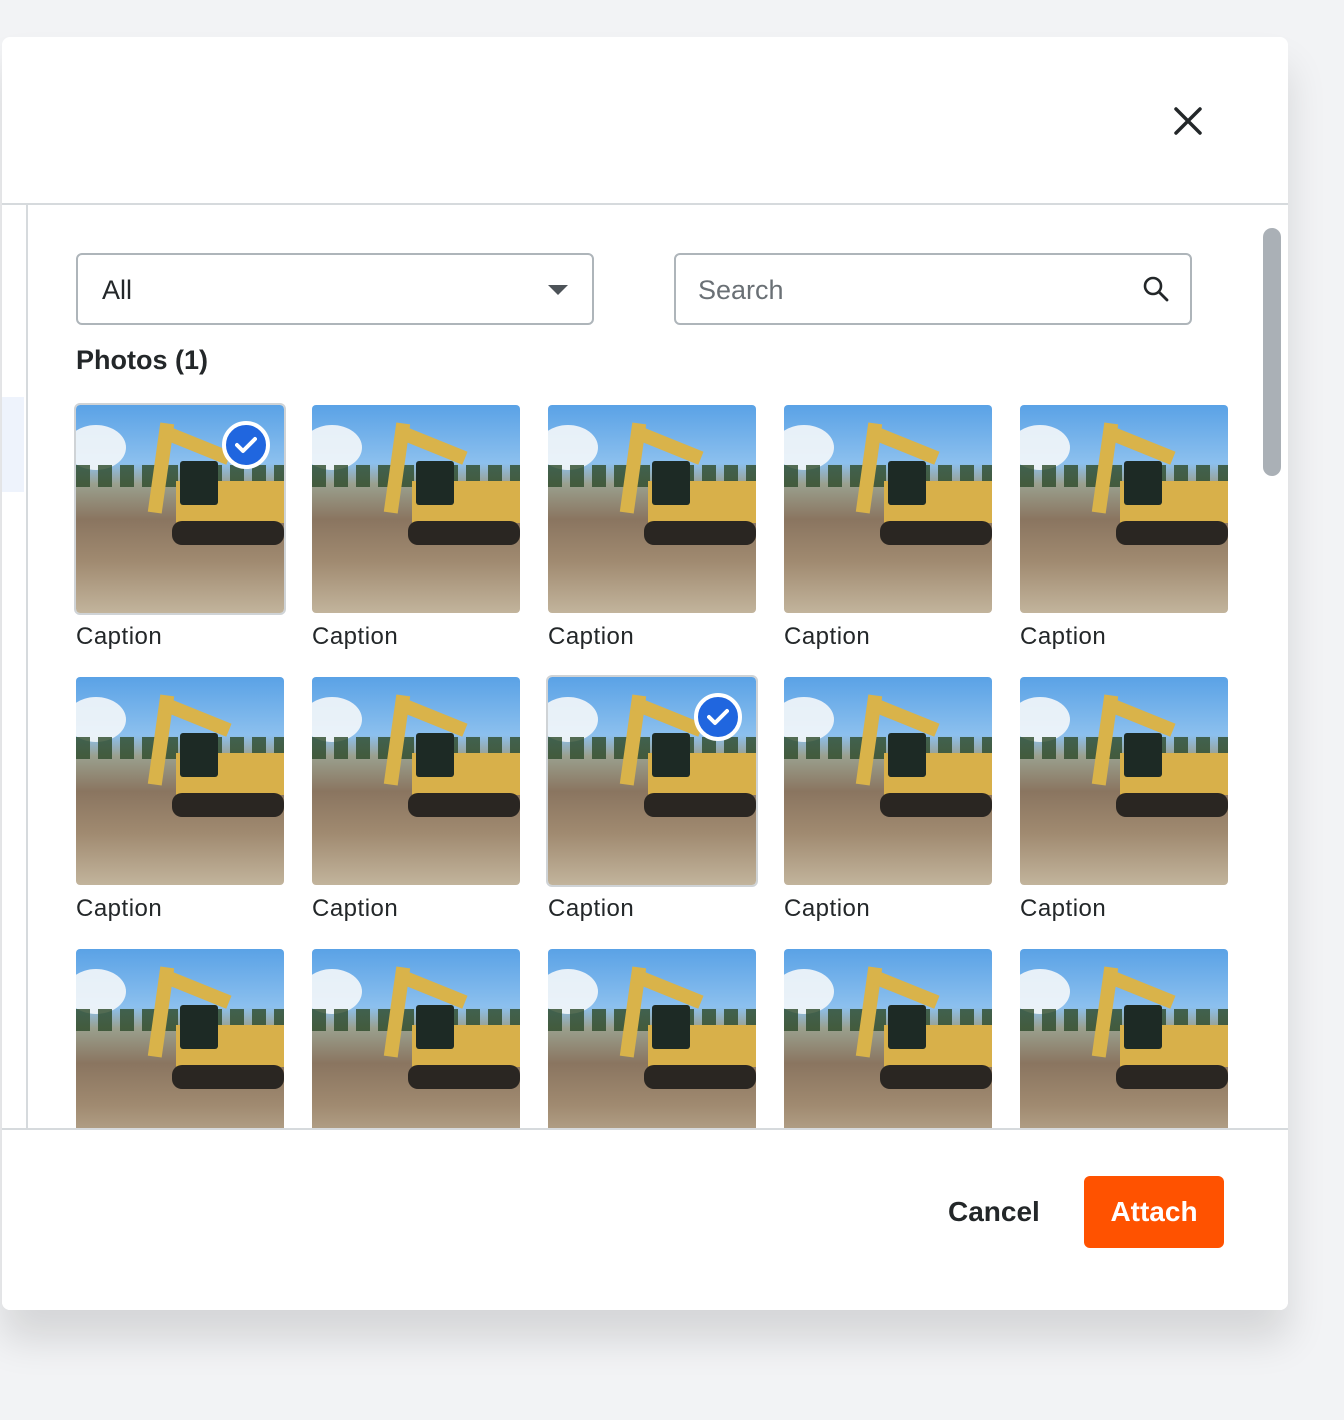 The image size is (1344, 1420). Describe the element at coordinates (645, 1219) in the screenshot. I see `modal-footer: Cancel Attach` at that location.